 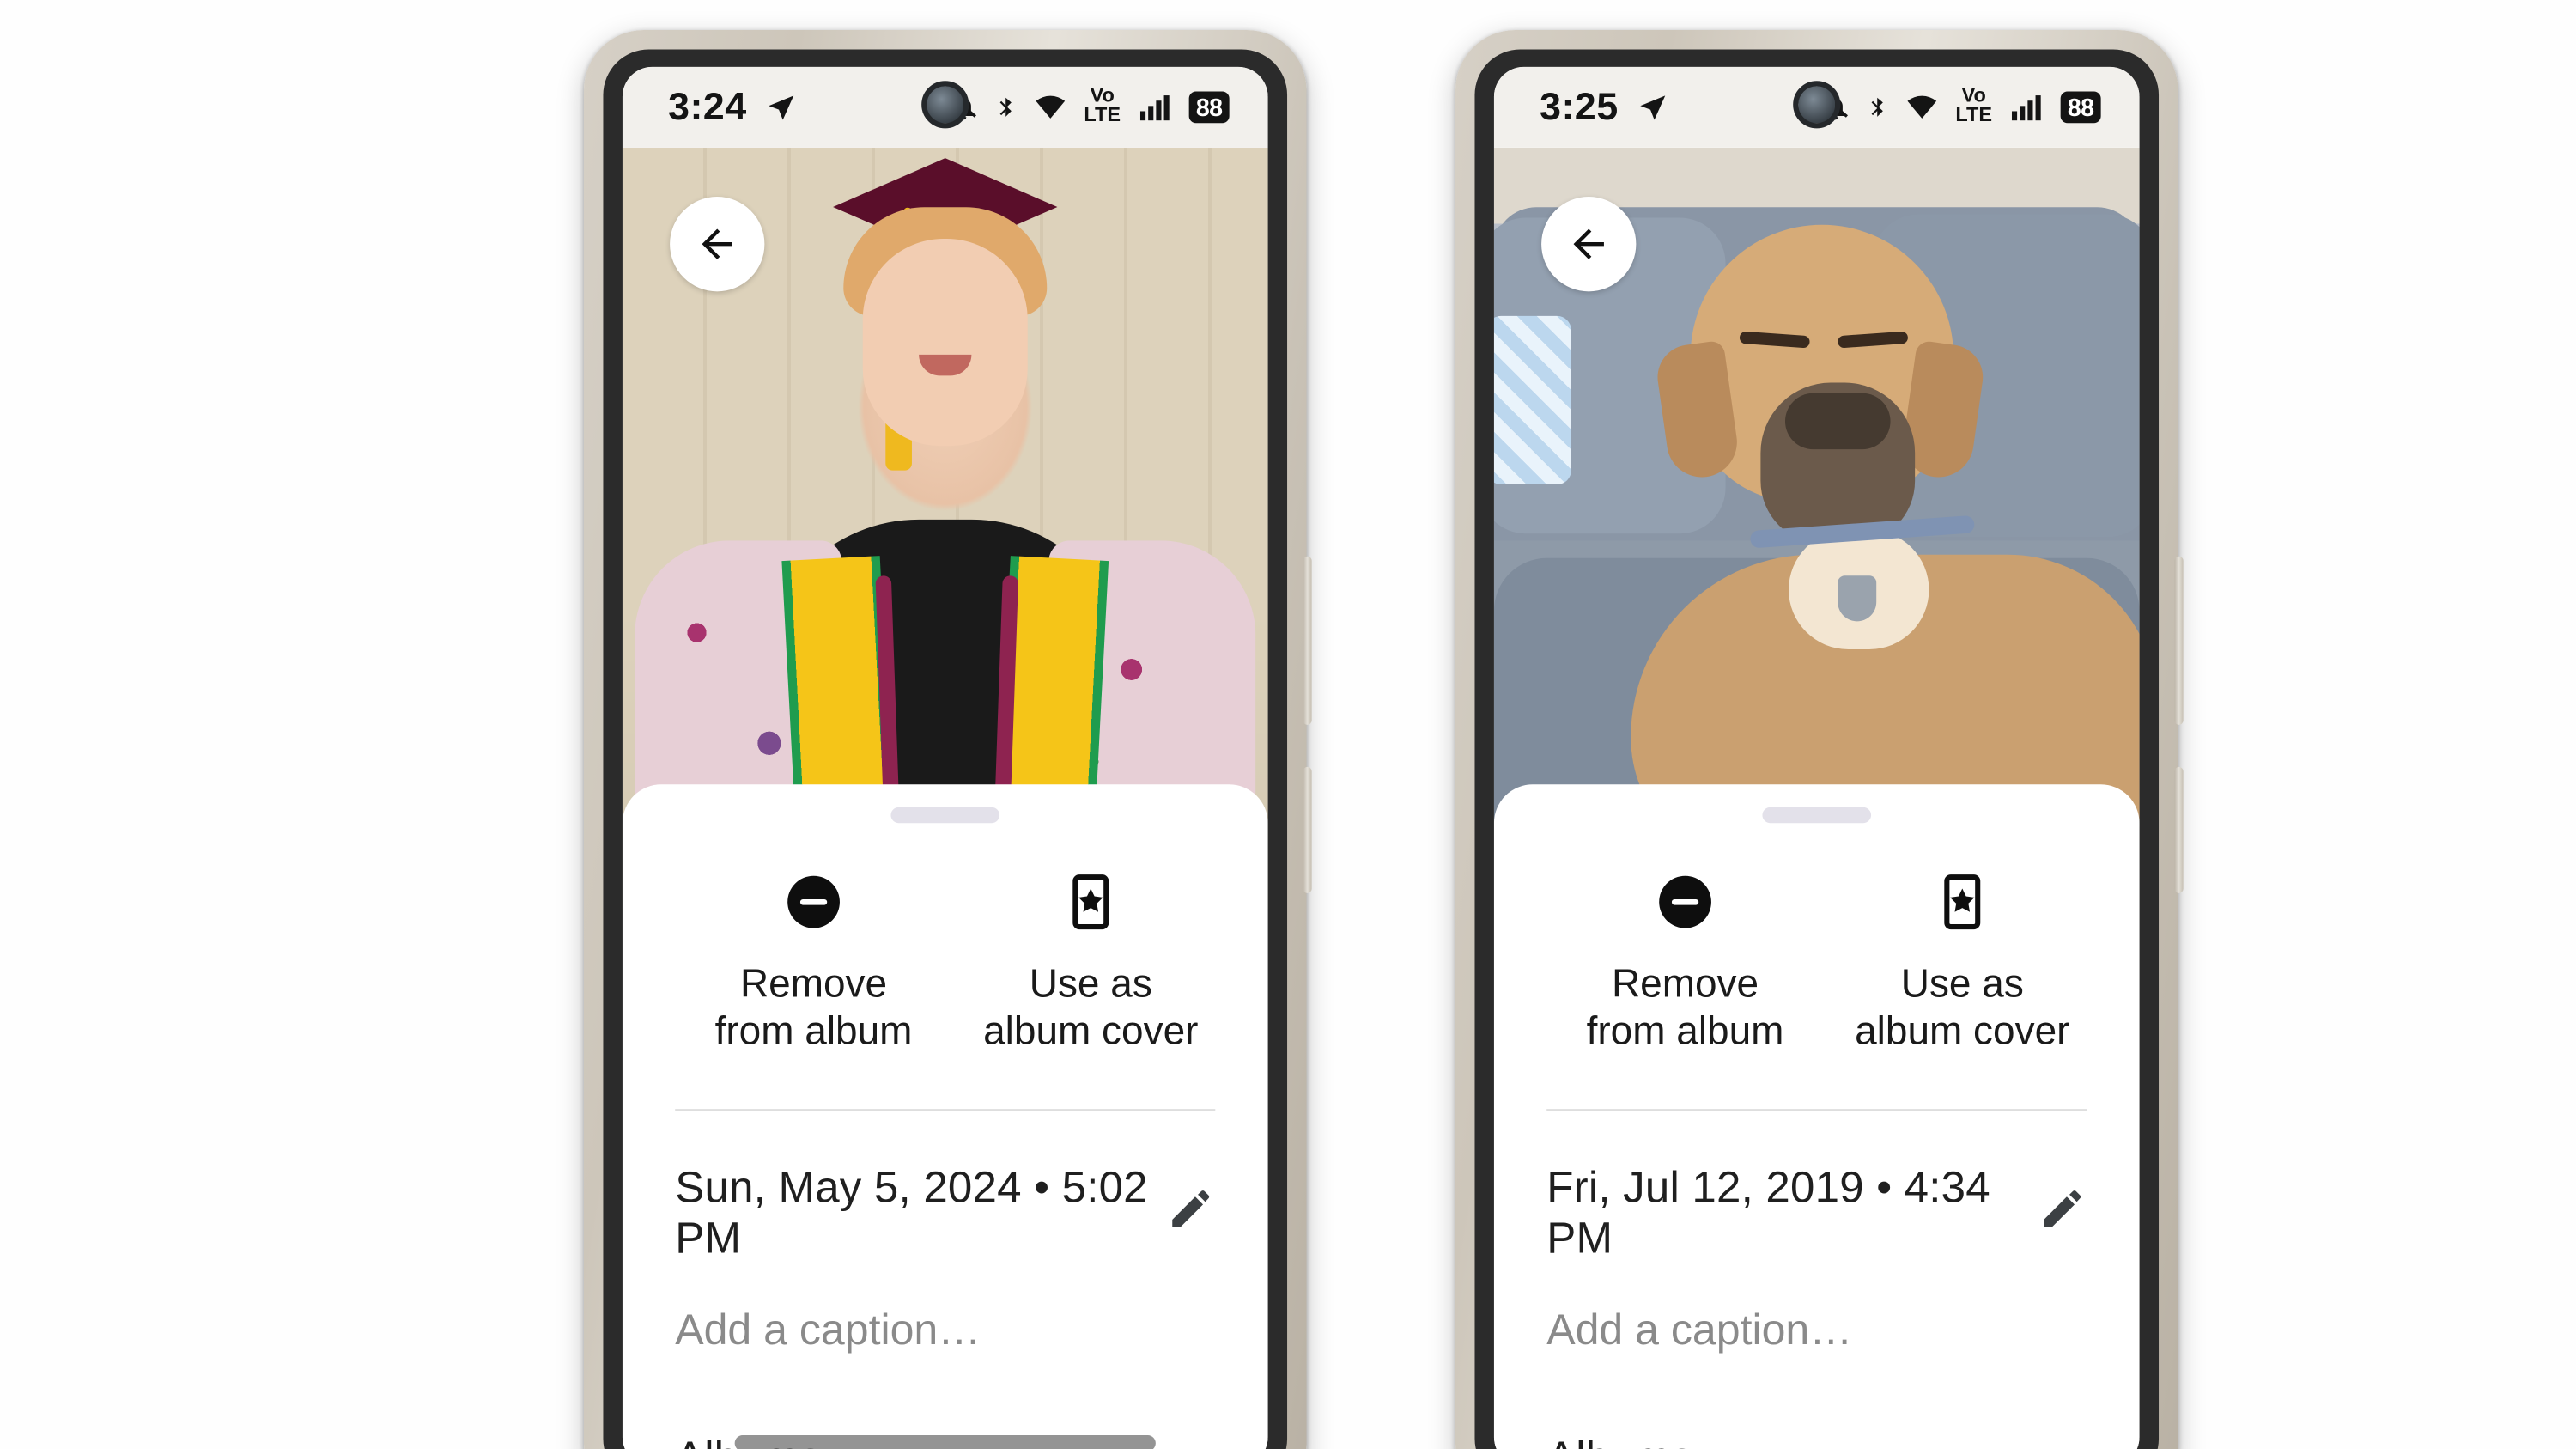 I want to click on face, so click(x=945, y=342).